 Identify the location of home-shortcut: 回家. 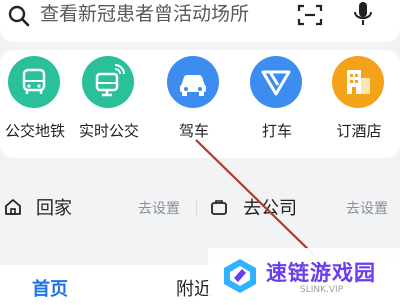
(54, 207).